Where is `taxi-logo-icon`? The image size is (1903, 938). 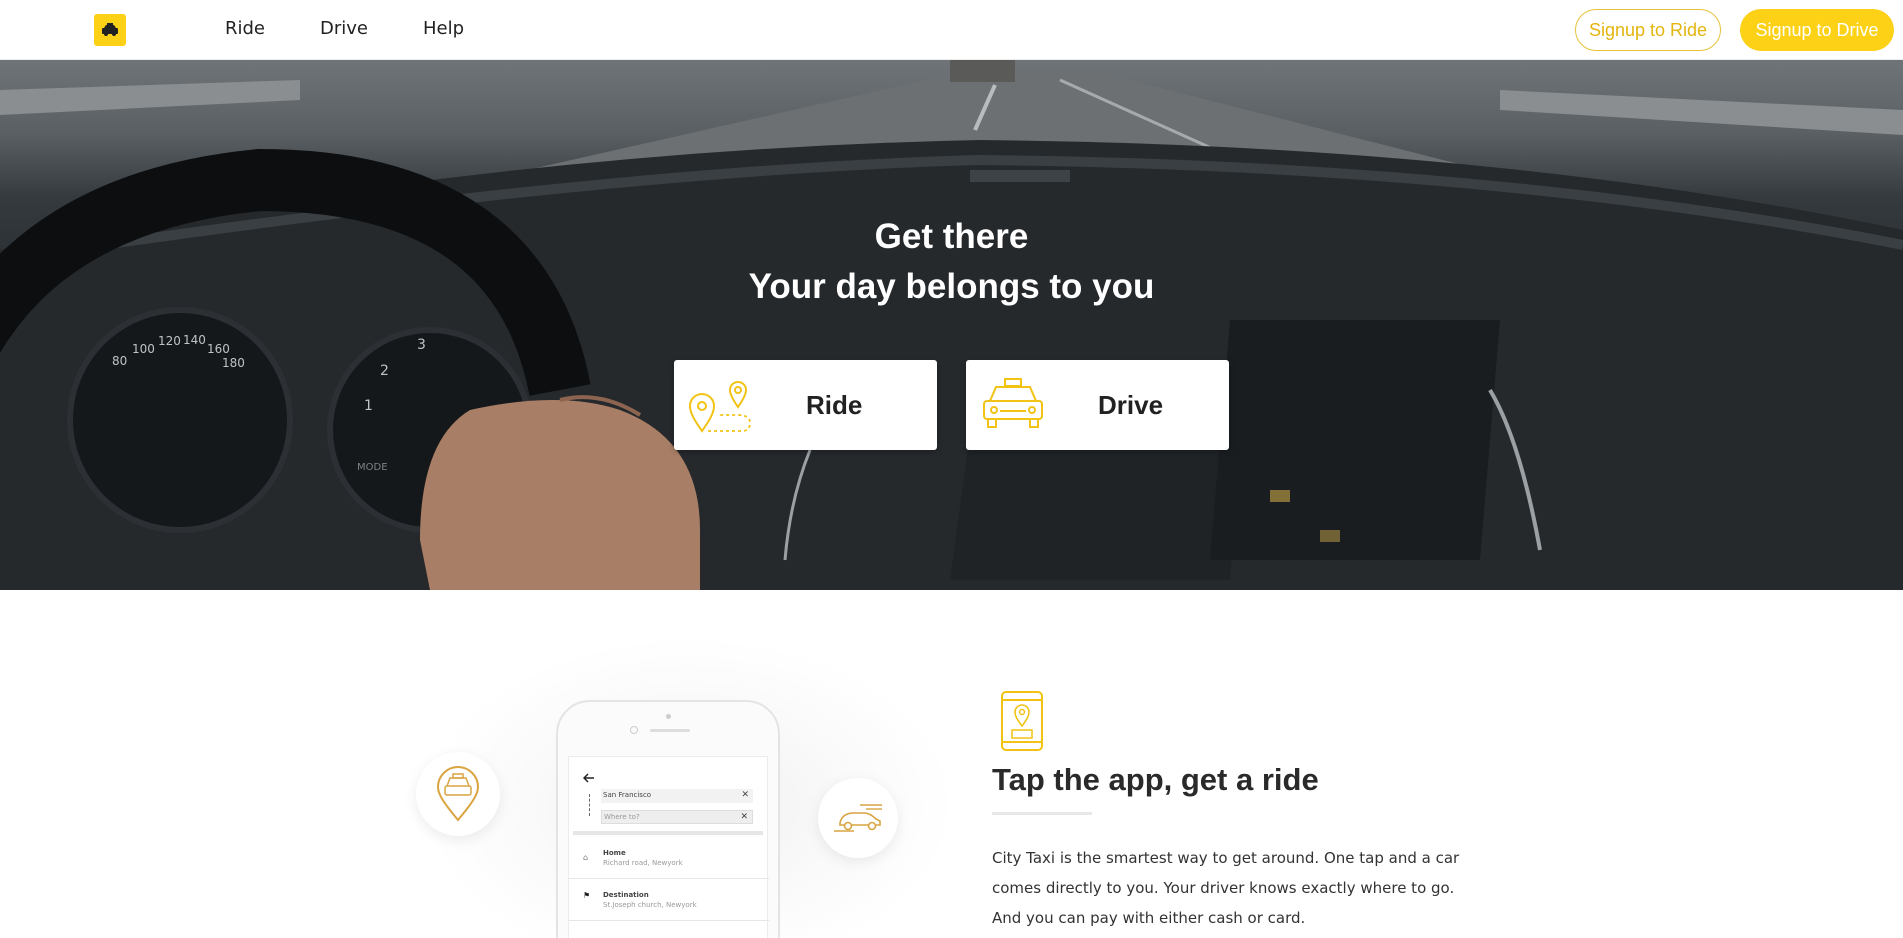
taxi-logo-icon is located at coordinates (110, 30).